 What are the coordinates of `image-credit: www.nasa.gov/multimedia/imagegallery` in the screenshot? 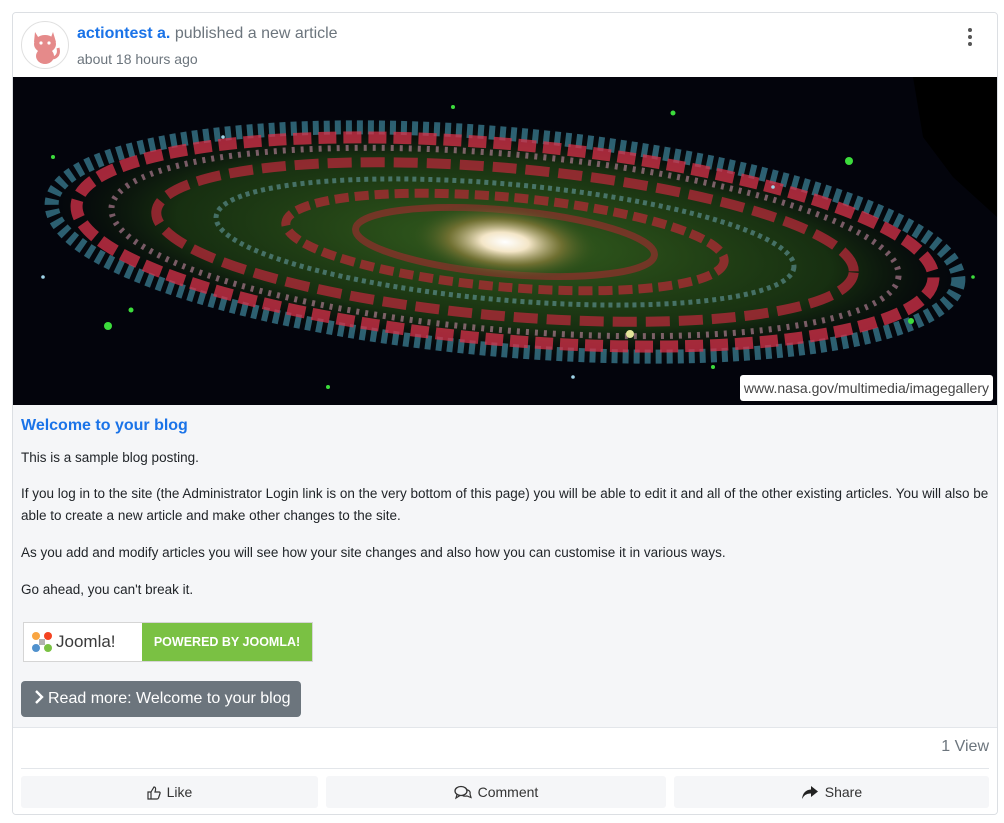 It's located at (866, 388).